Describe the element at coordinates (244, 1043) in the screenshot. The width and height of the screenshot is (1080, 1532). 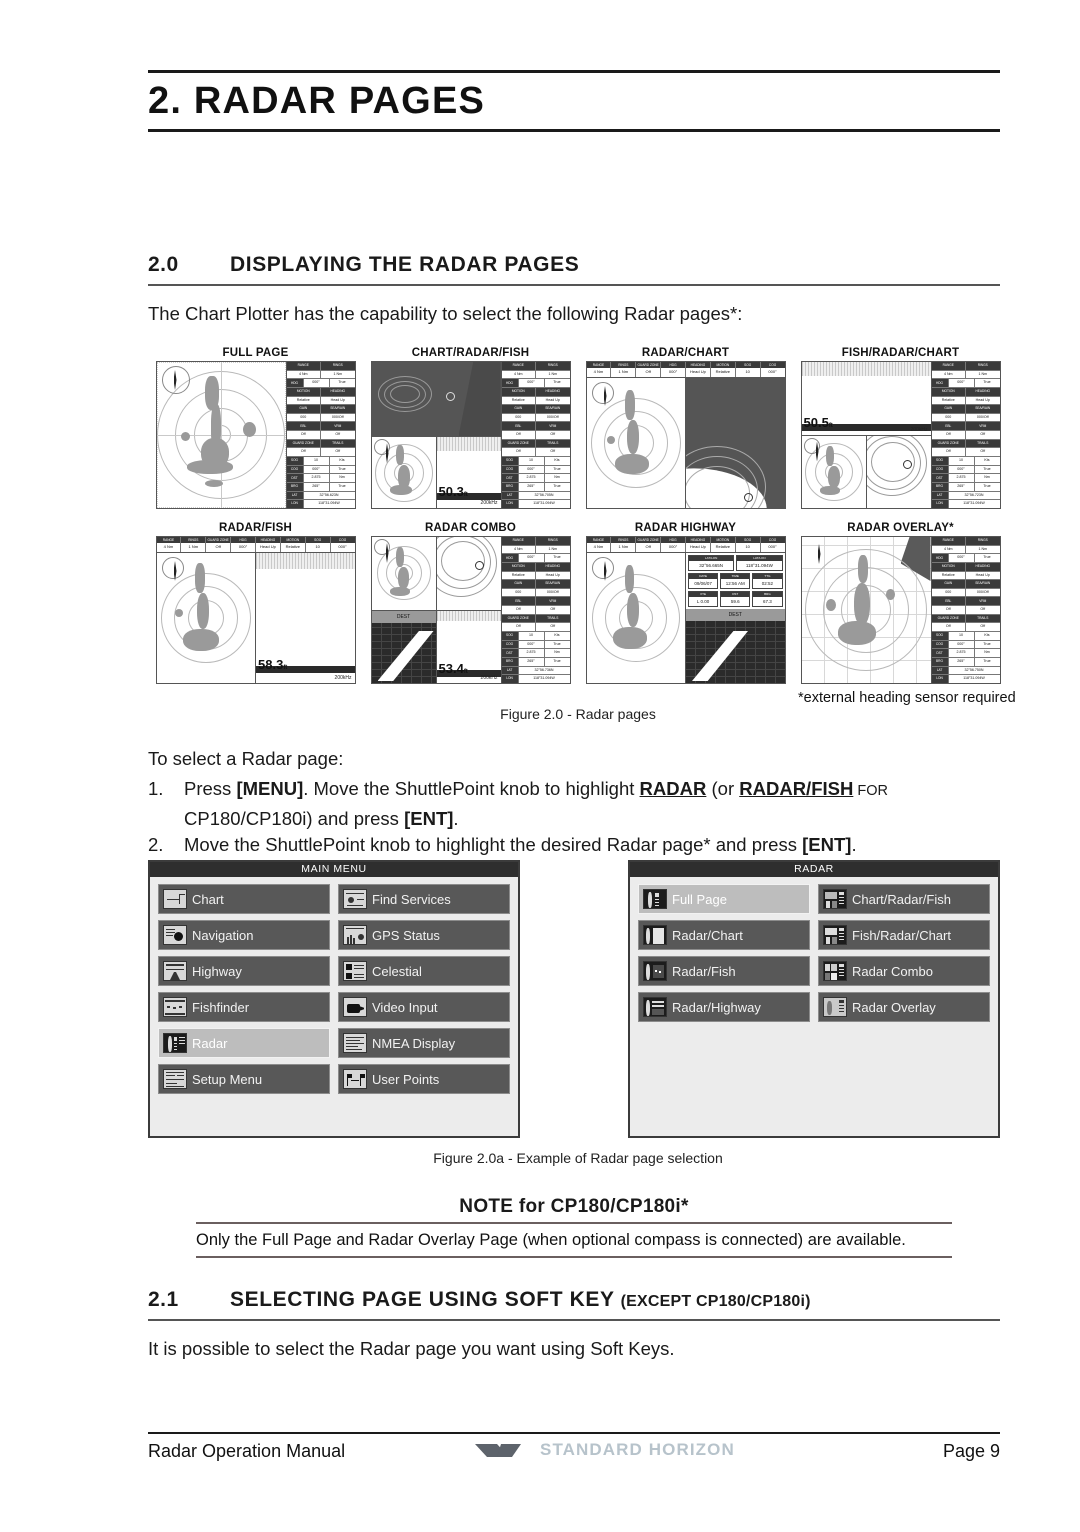
I see `menu-item-radar: Radar` at that location.